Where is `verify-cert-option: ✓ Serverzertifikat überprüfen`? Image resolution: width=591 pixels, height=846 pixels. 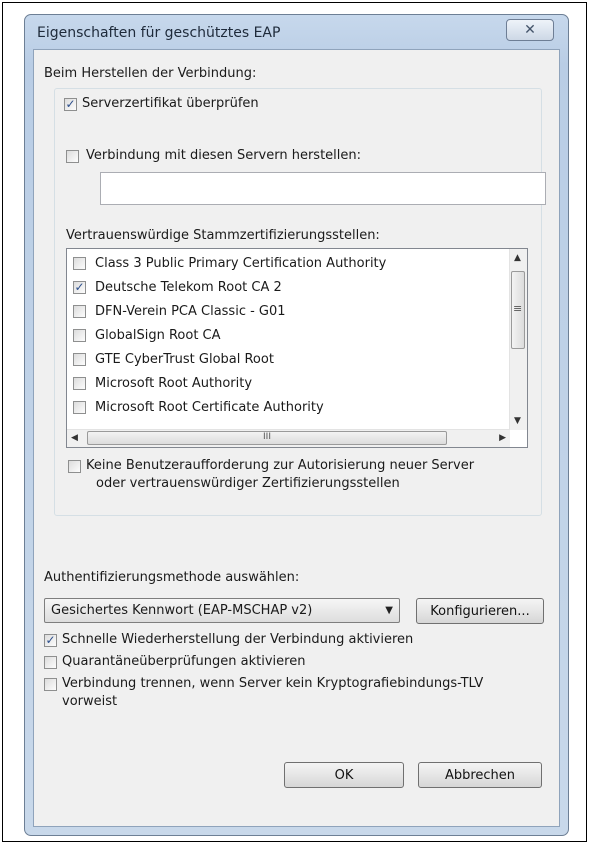
verify-cert-option: ✓ Serverzertifikat überprüfen is located at coordinates (170, 104).